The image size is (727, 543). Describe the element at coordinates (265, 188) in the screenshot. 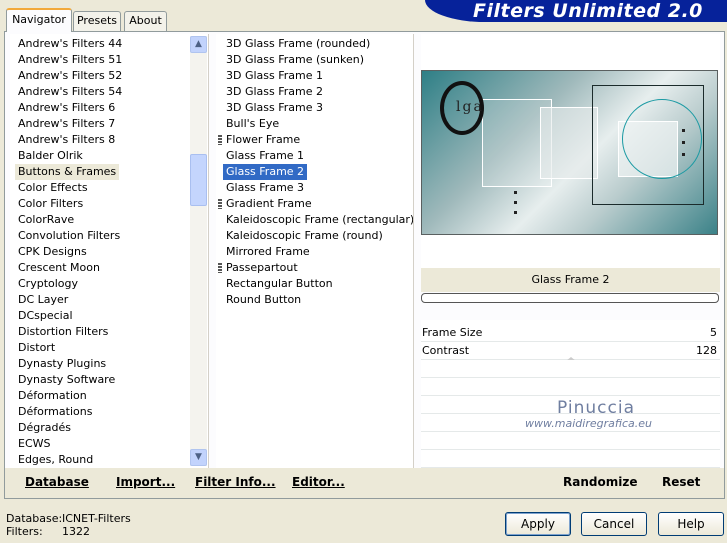

I see `effect-list-item: Glass Frame 3` at that location.